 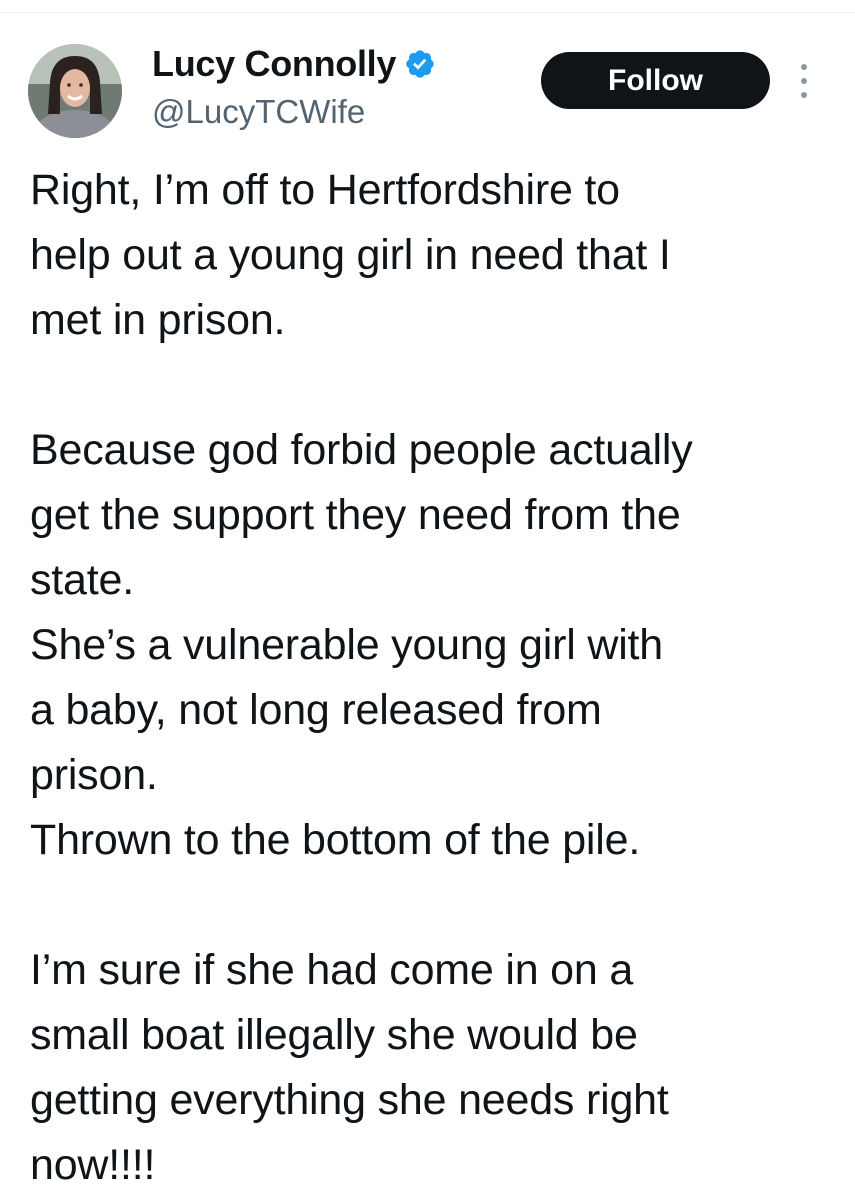 What do you see at coordinates (332, 970) in the screenshot?
I see `tweet-line: I’m sure if she had come in on a` at bounding box center [332, 970].